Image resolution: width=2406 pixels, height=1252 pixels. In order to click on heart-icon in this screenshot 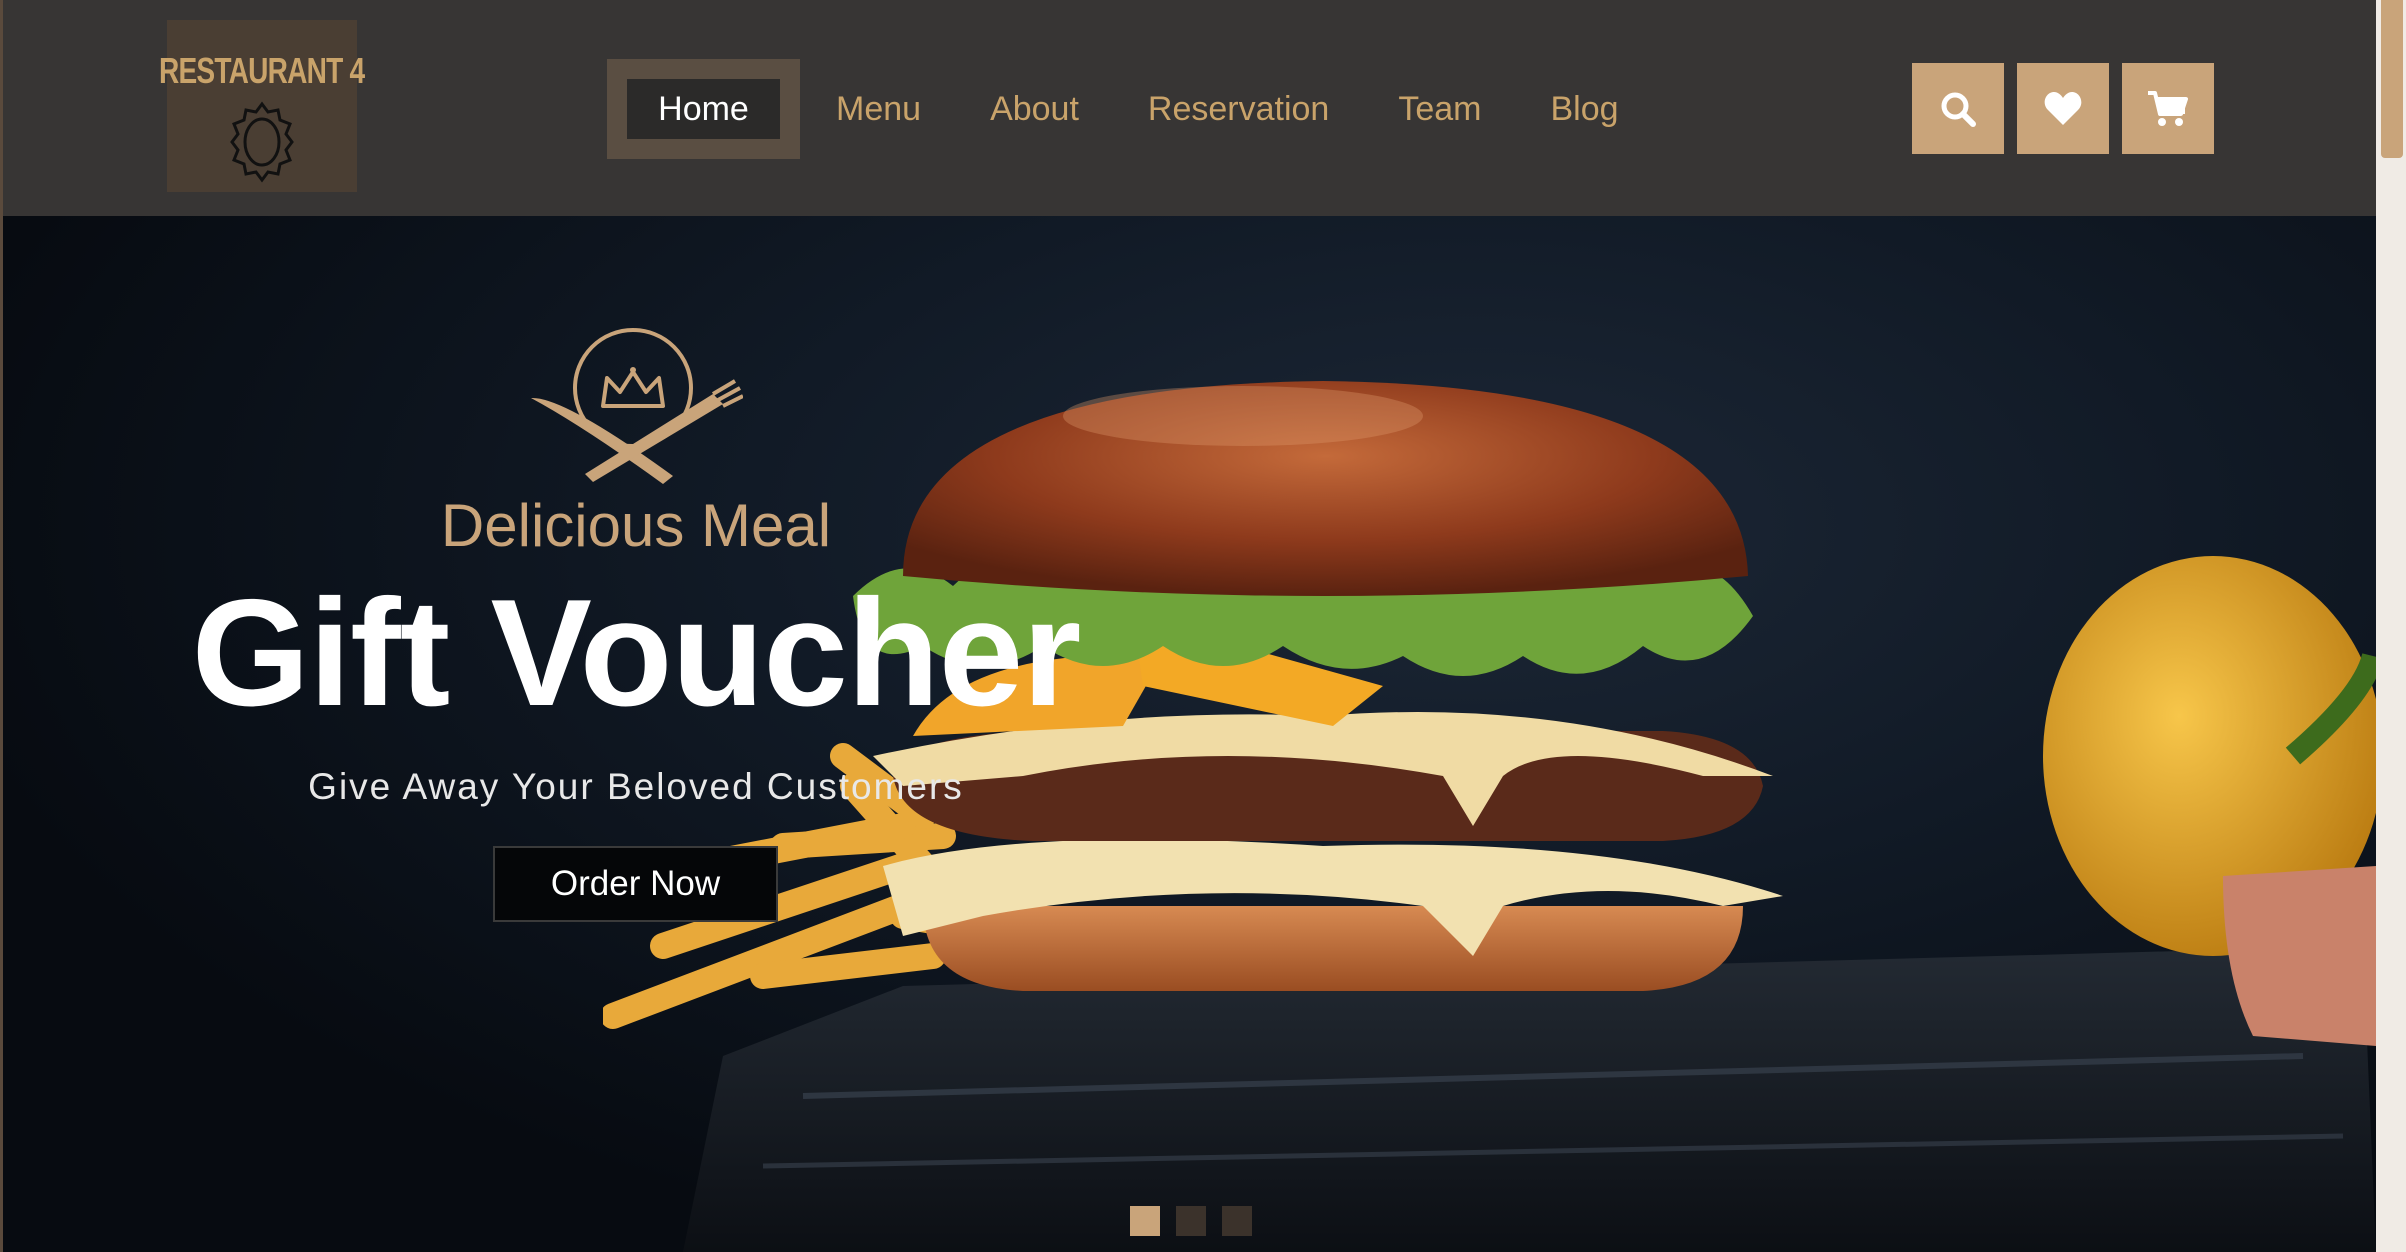, I will do `click(2063, 108)`.